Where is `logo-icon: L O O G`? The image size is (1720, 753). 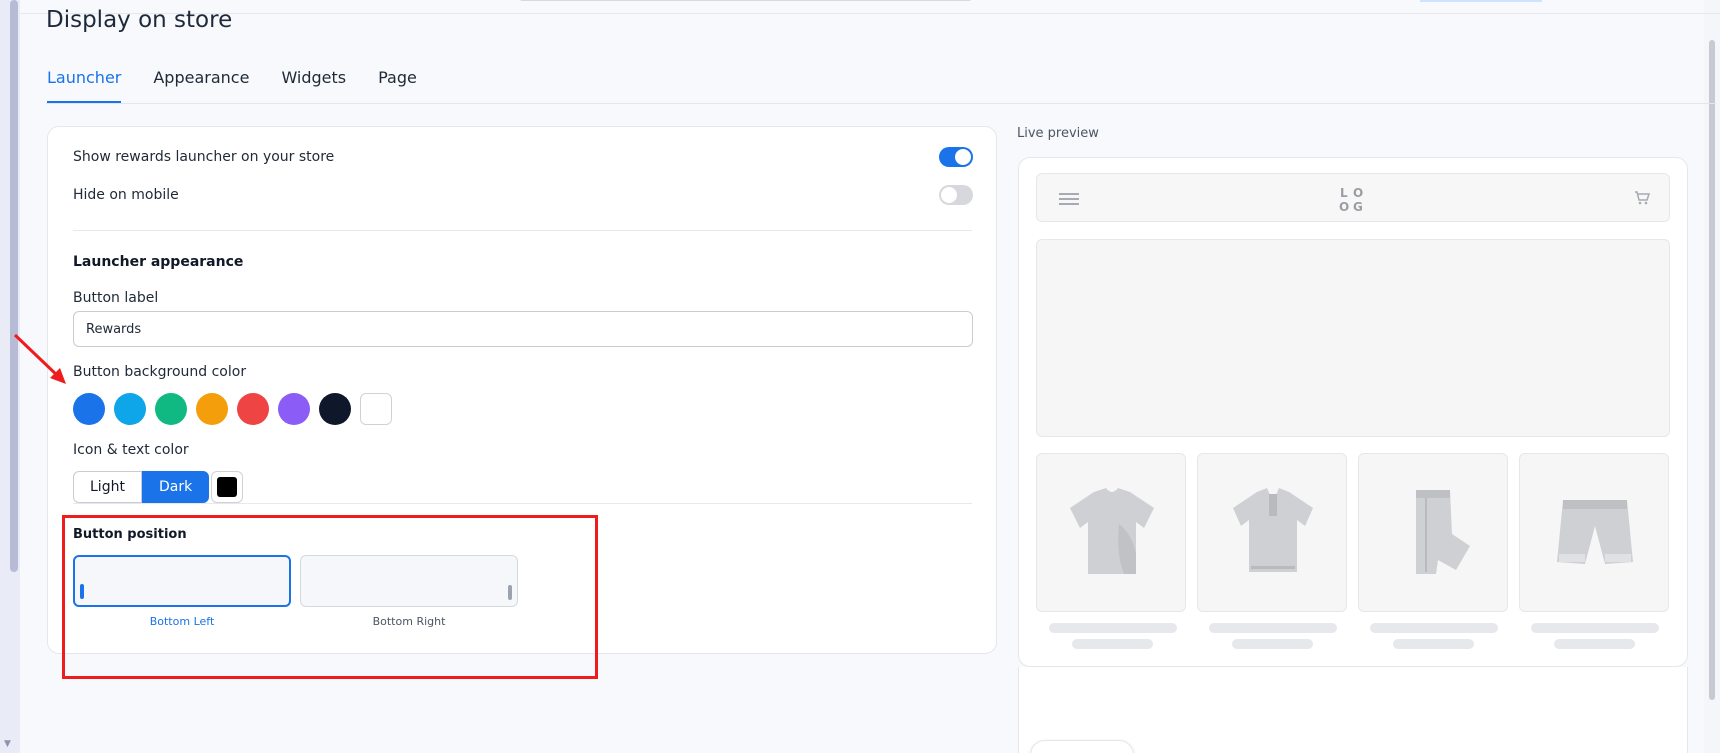
logo-icon: L O O G is located at coordinates (1351, 200).